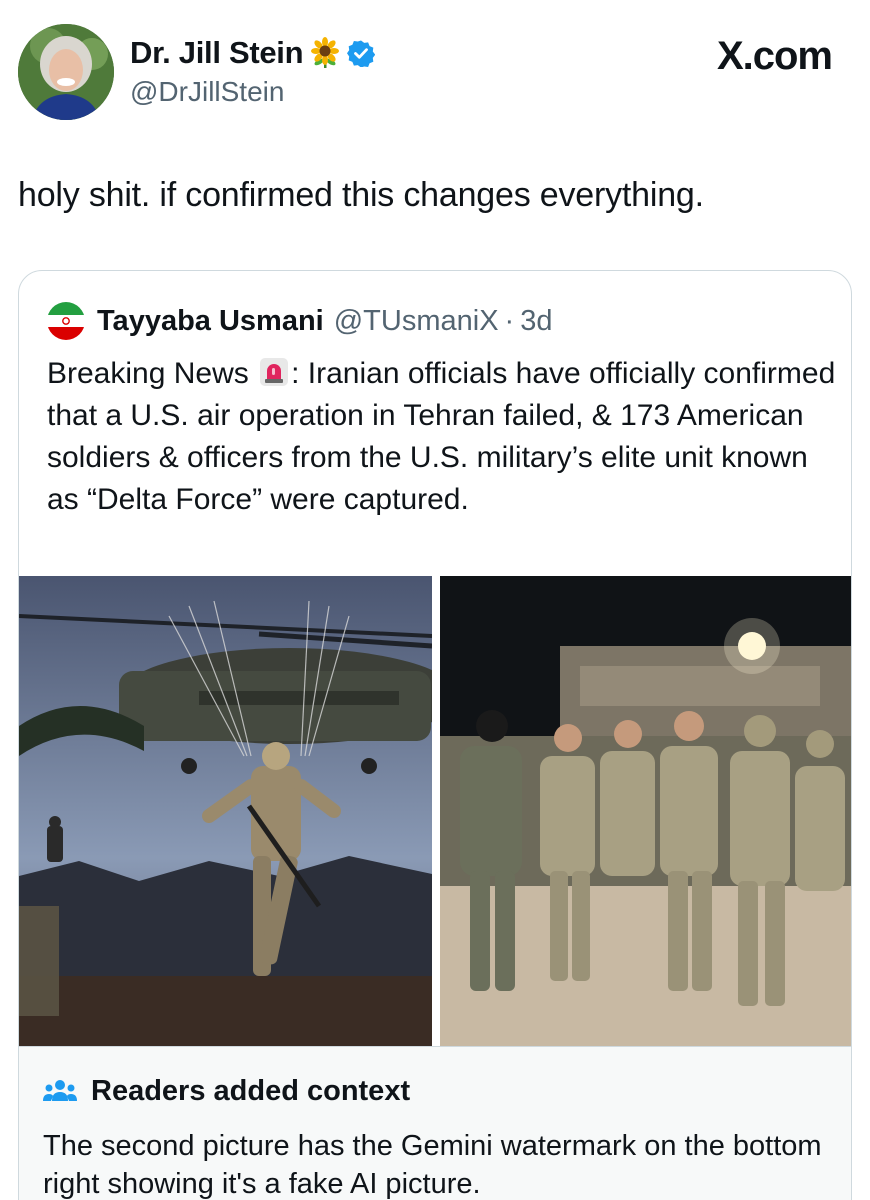 This screenshot has height=1200, width=870. I want to click on sunflower-icon, so click(325, 53).